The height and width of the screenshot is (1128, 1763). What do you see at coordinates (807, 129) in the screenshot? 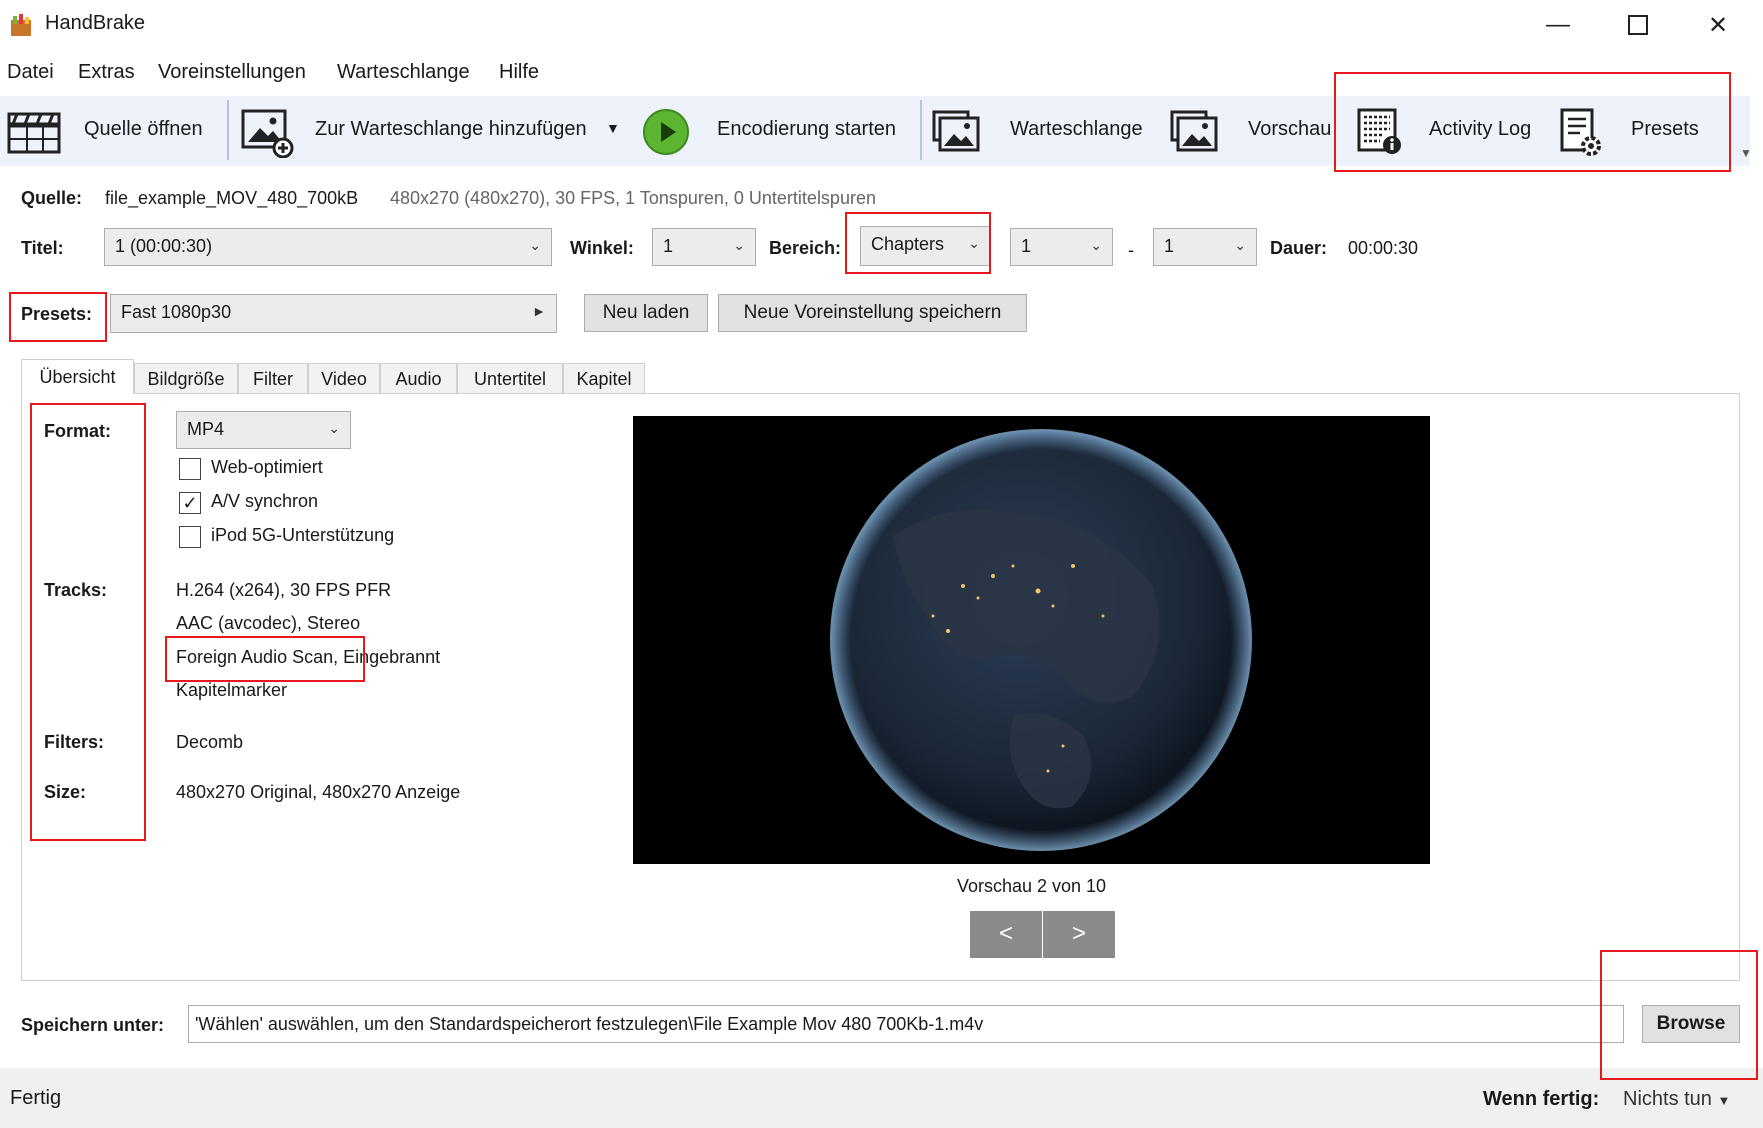
I see `start-encode-label: Encodierung starten` at bounding box center [807, 129].